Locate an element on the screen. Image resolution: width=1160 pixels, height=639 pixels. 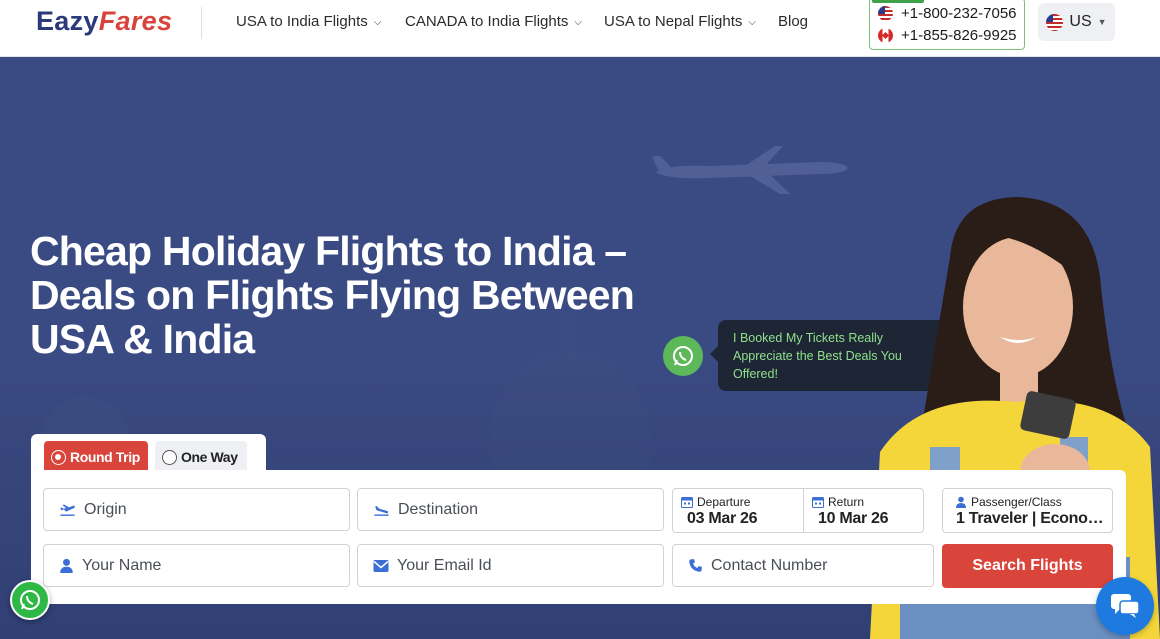
origin-field: Origin is located at coordinates (196, 509).